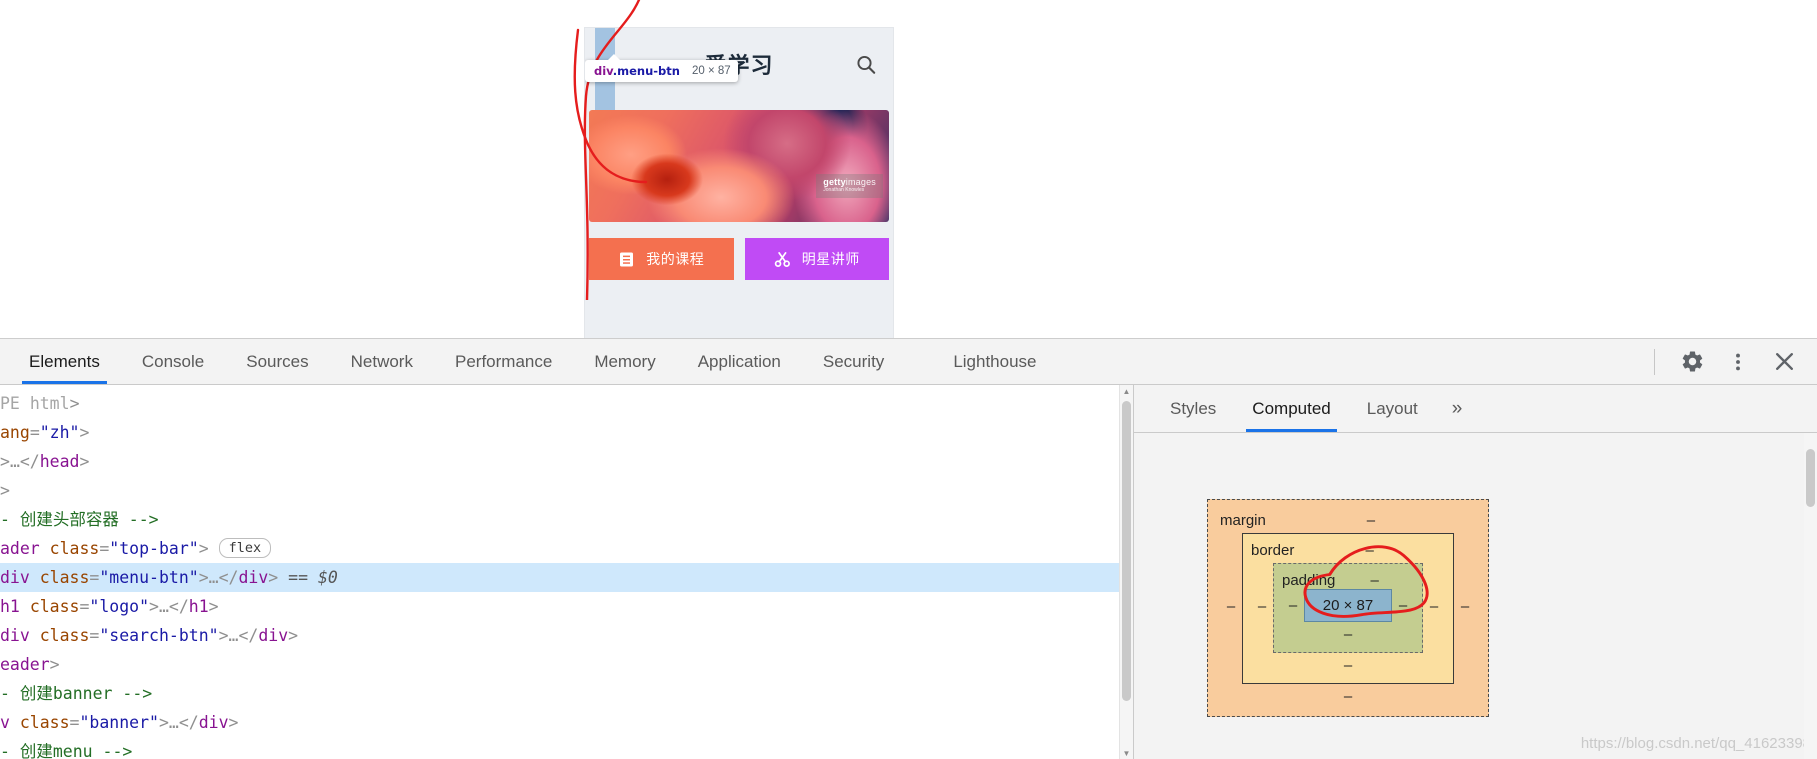 This screenshot has height=759, width=1817. I want to click on settings-gear-icon, so click(1692, 361).